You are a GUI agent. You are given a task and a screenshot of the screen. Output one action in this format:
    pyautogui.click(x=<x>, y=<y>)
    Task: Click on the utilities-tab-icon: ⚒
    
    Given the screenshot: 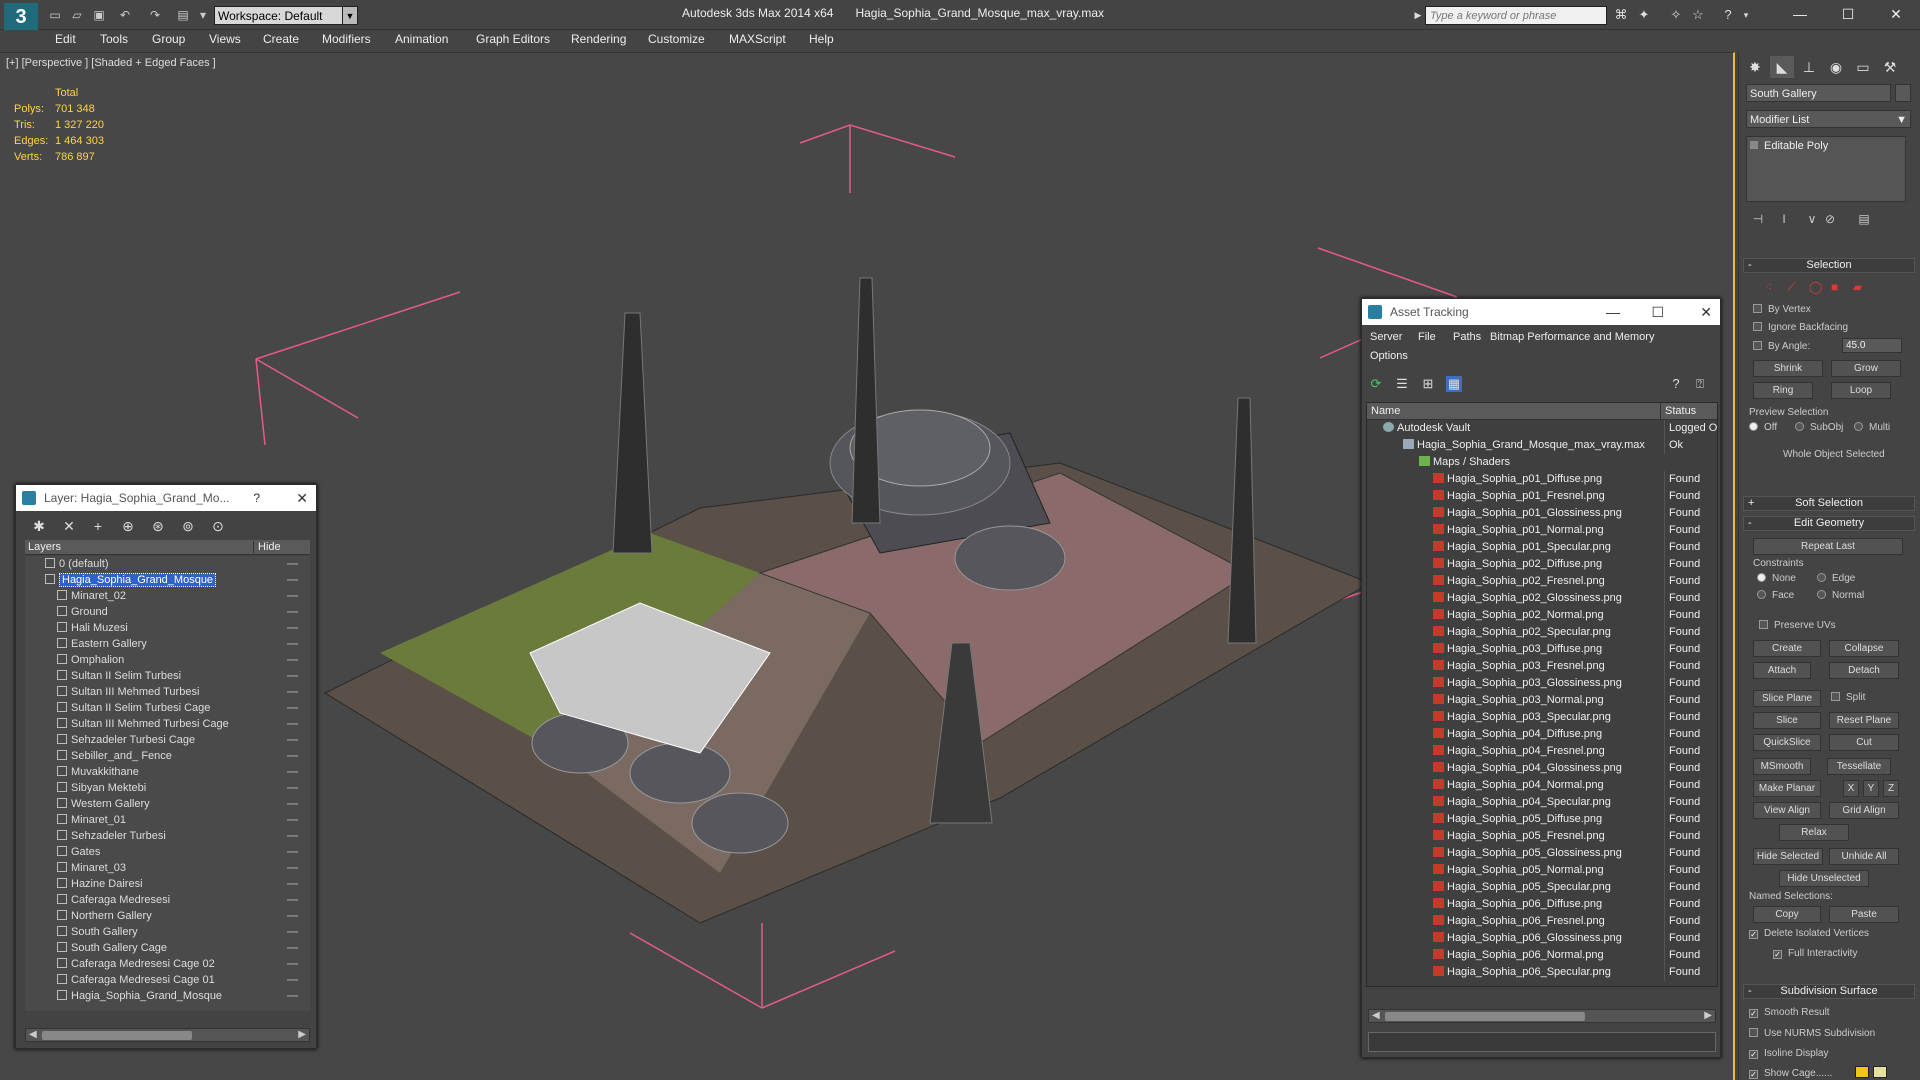 What is the action you would take?
    pyautogui.click(x=1890, y=67)
    